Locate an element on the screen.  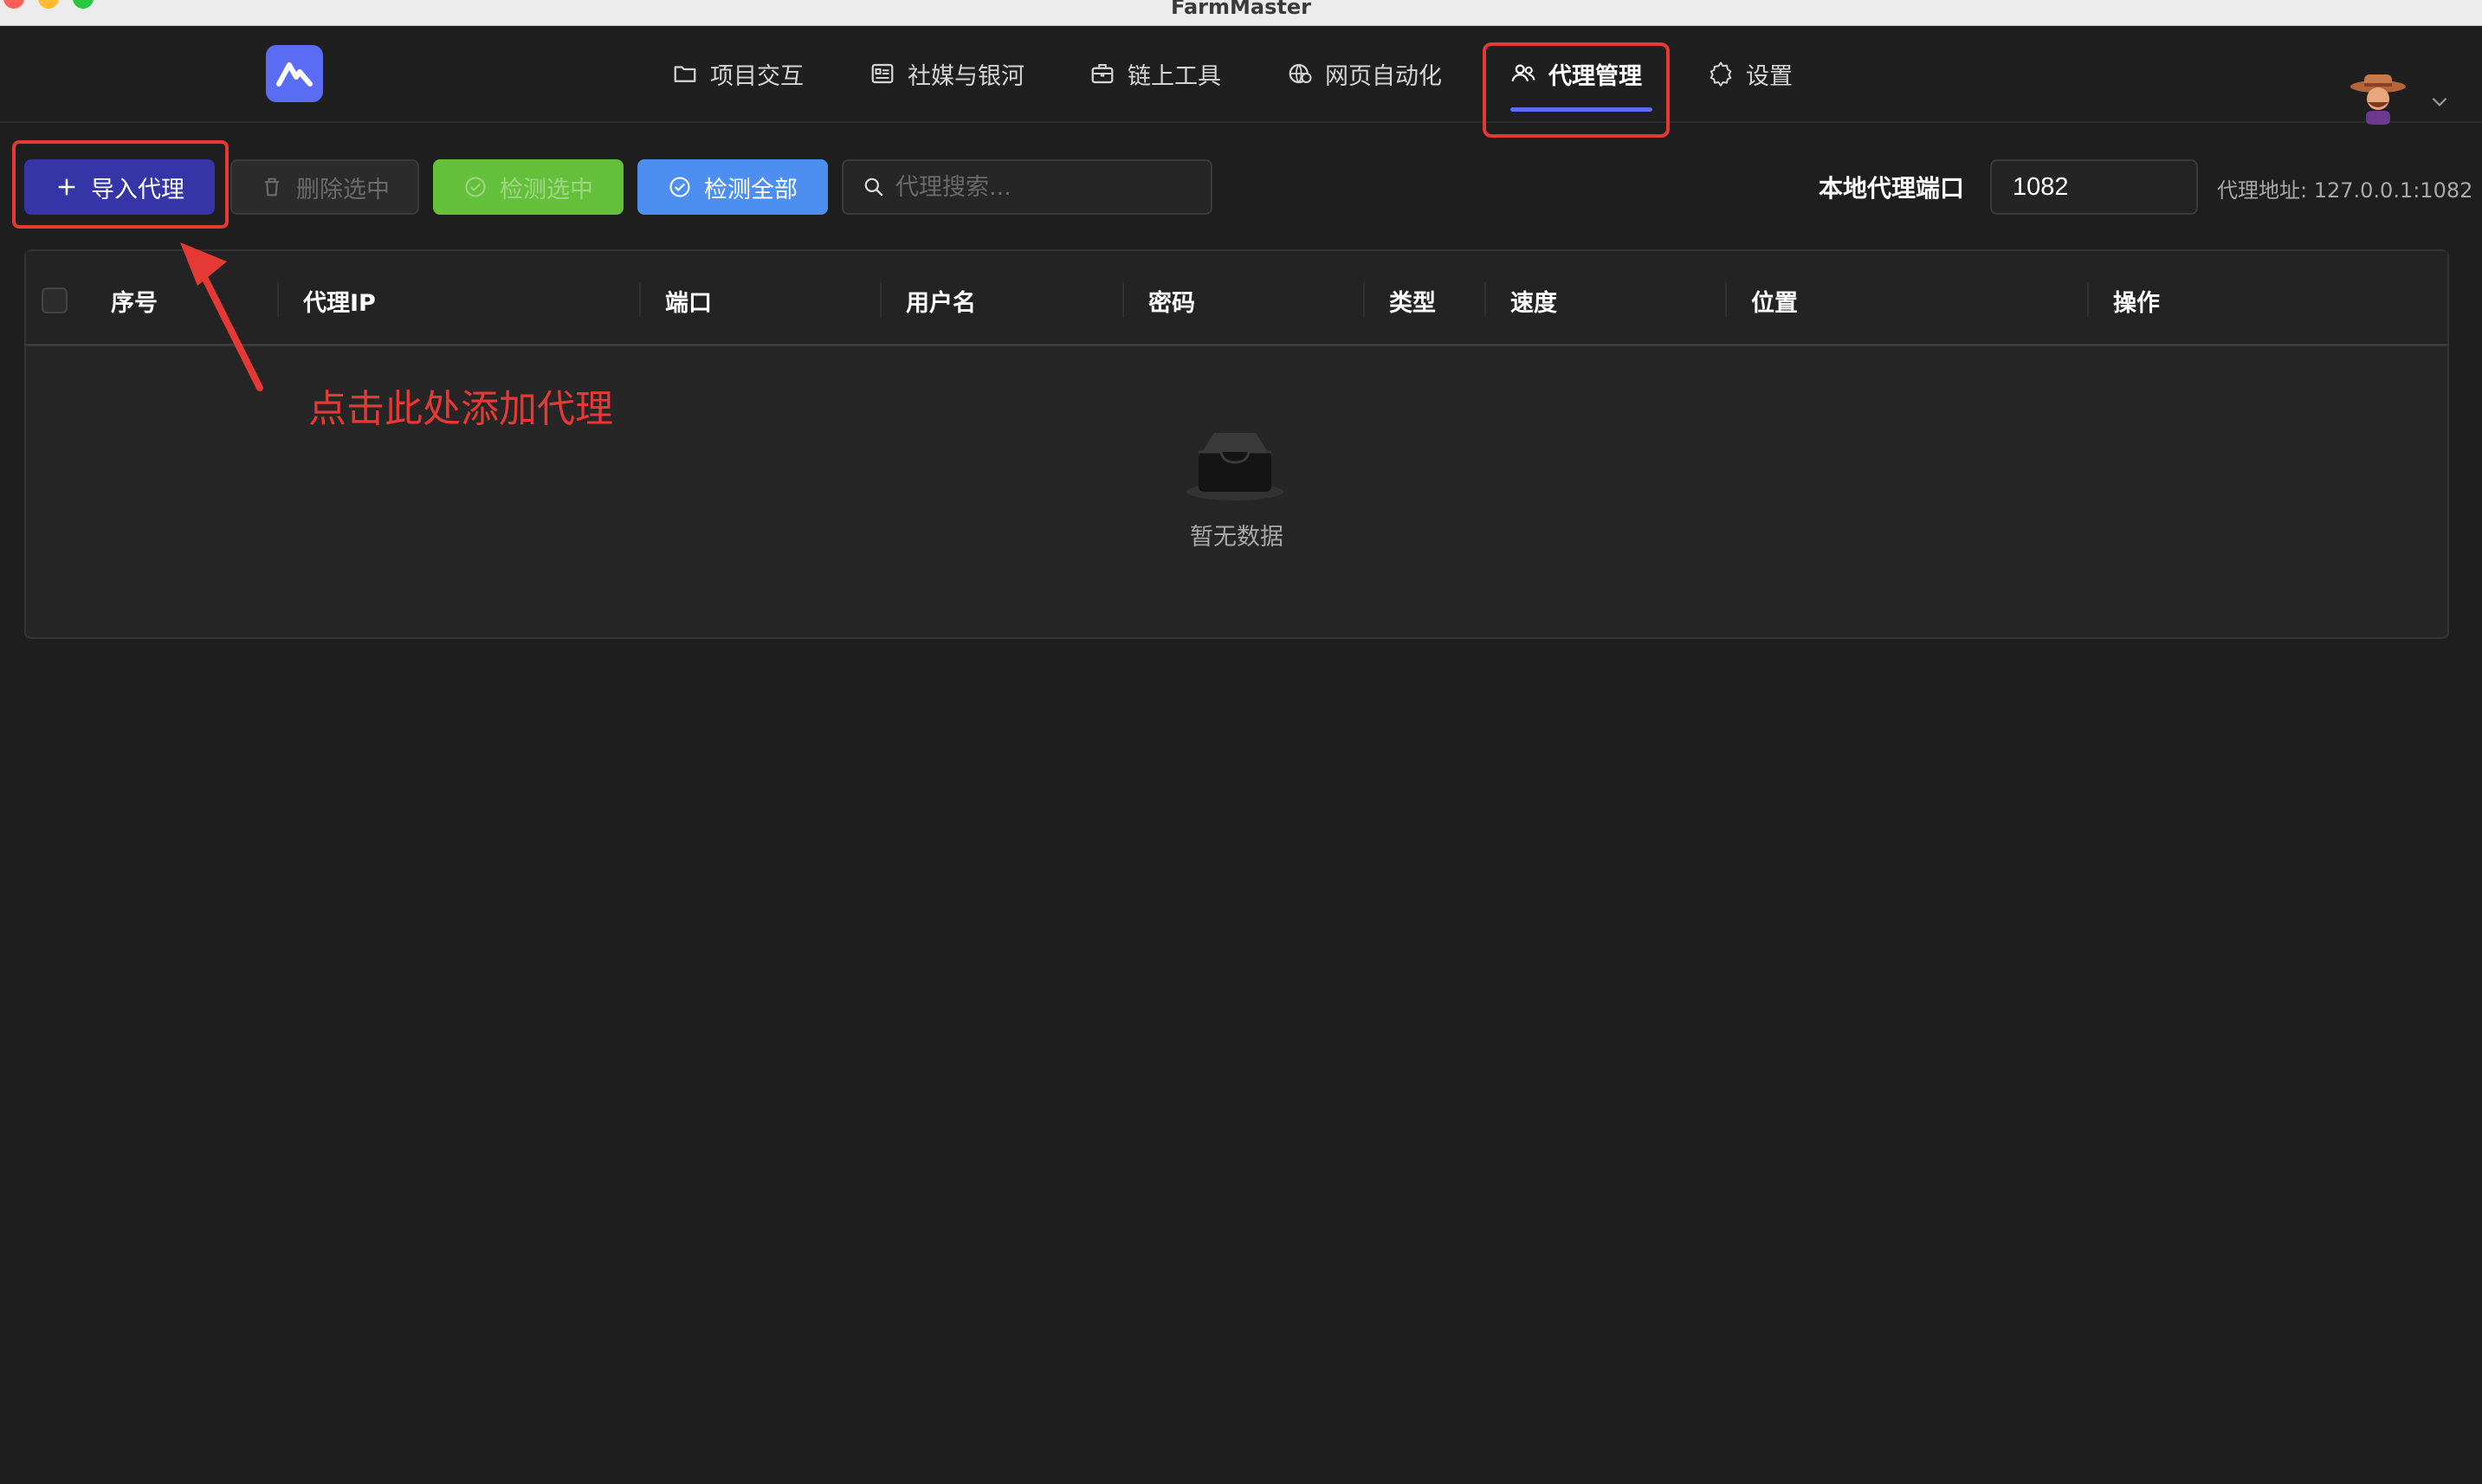
proxy-address-text: 代理地址: 127.0.0.1:1082 is located at coordinates (2345, 190).